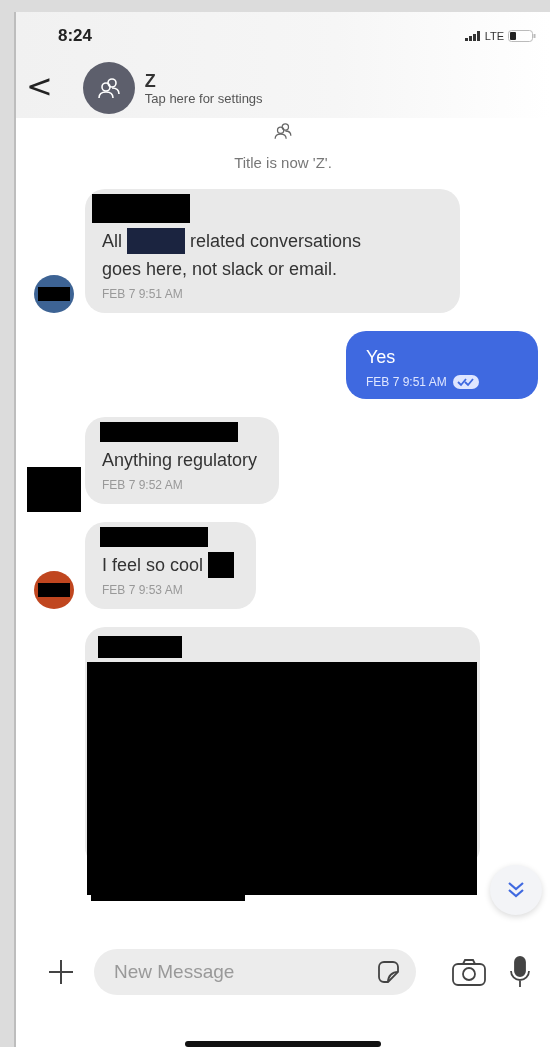 This screenshot has height=1047, width=550. Describe the element at coordinates (180, 460) in the screenshot. I see `message-text: Anything regulatory` at that location.